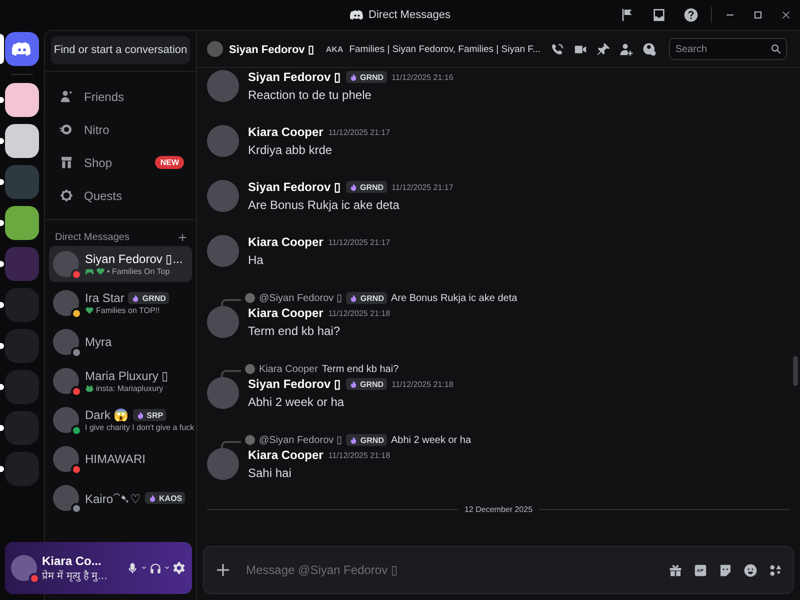 The image size is (800, 600). What do you see at coordinates (132, 568) in the screenshot?
I see `mic-icon` at bounding box center [132, 568].